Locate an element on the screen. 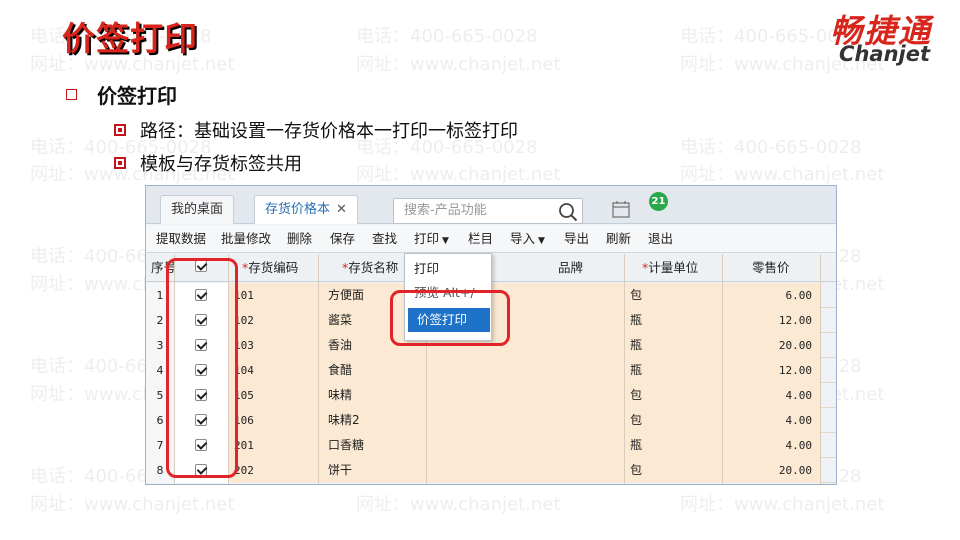 The image size is (960, 540). col-unit: *计量单位 is located at coordinates (670, 268).